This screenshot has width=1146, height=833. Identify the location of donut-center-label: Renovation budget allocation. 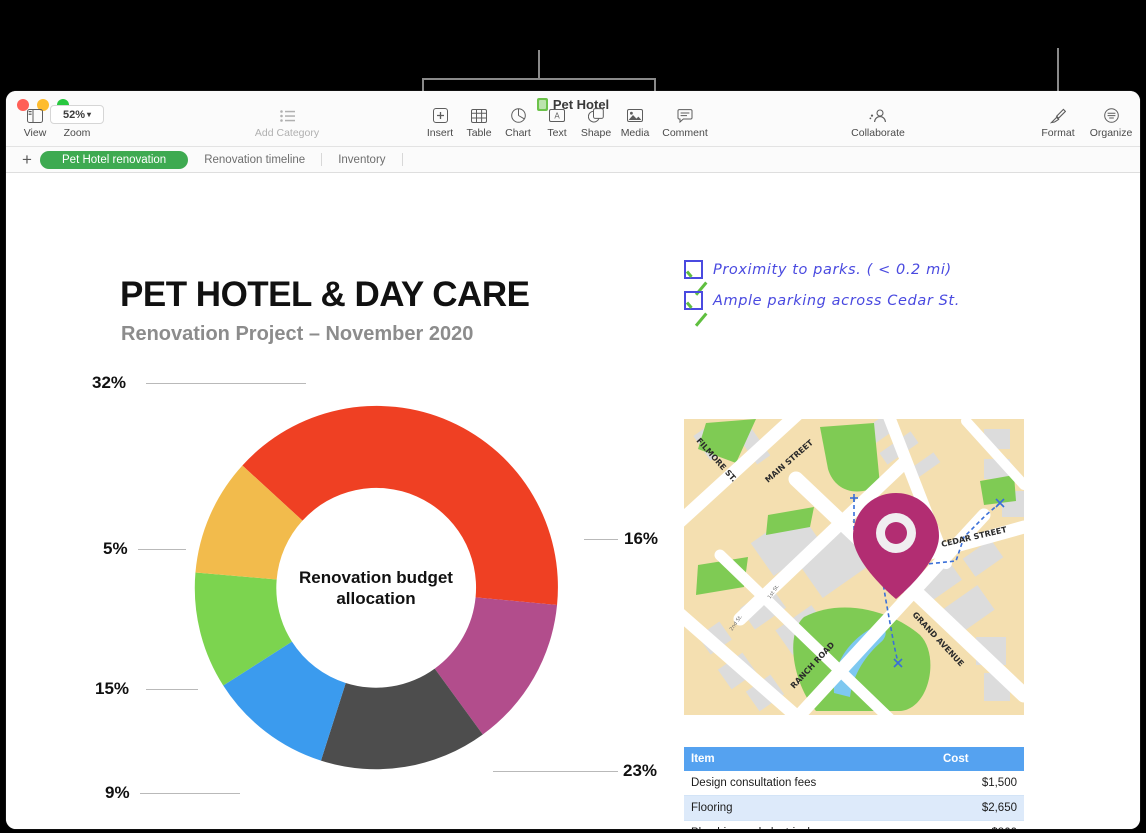
(376, 588).